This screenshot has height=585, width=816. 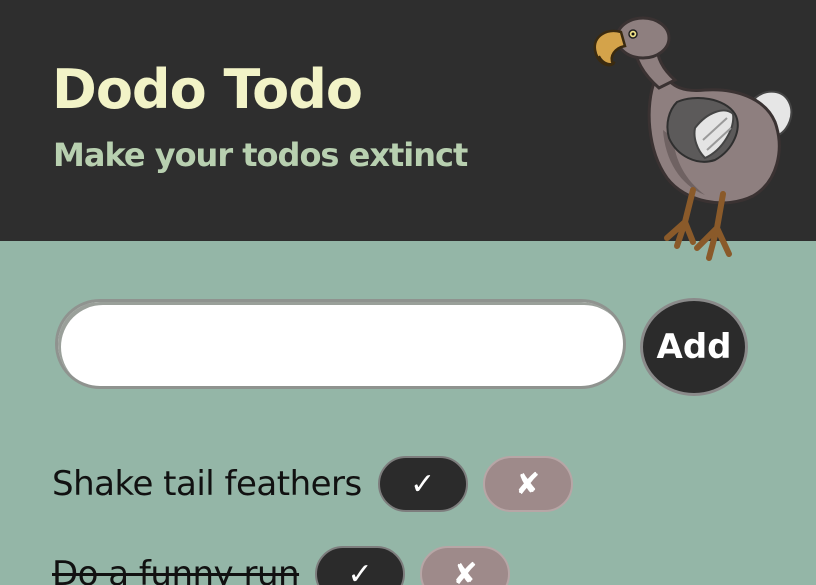 What do you see at coordinates (694, 347) in the screenshot?
I see `add-todo-button: Add` at bounding box center [694, 347].